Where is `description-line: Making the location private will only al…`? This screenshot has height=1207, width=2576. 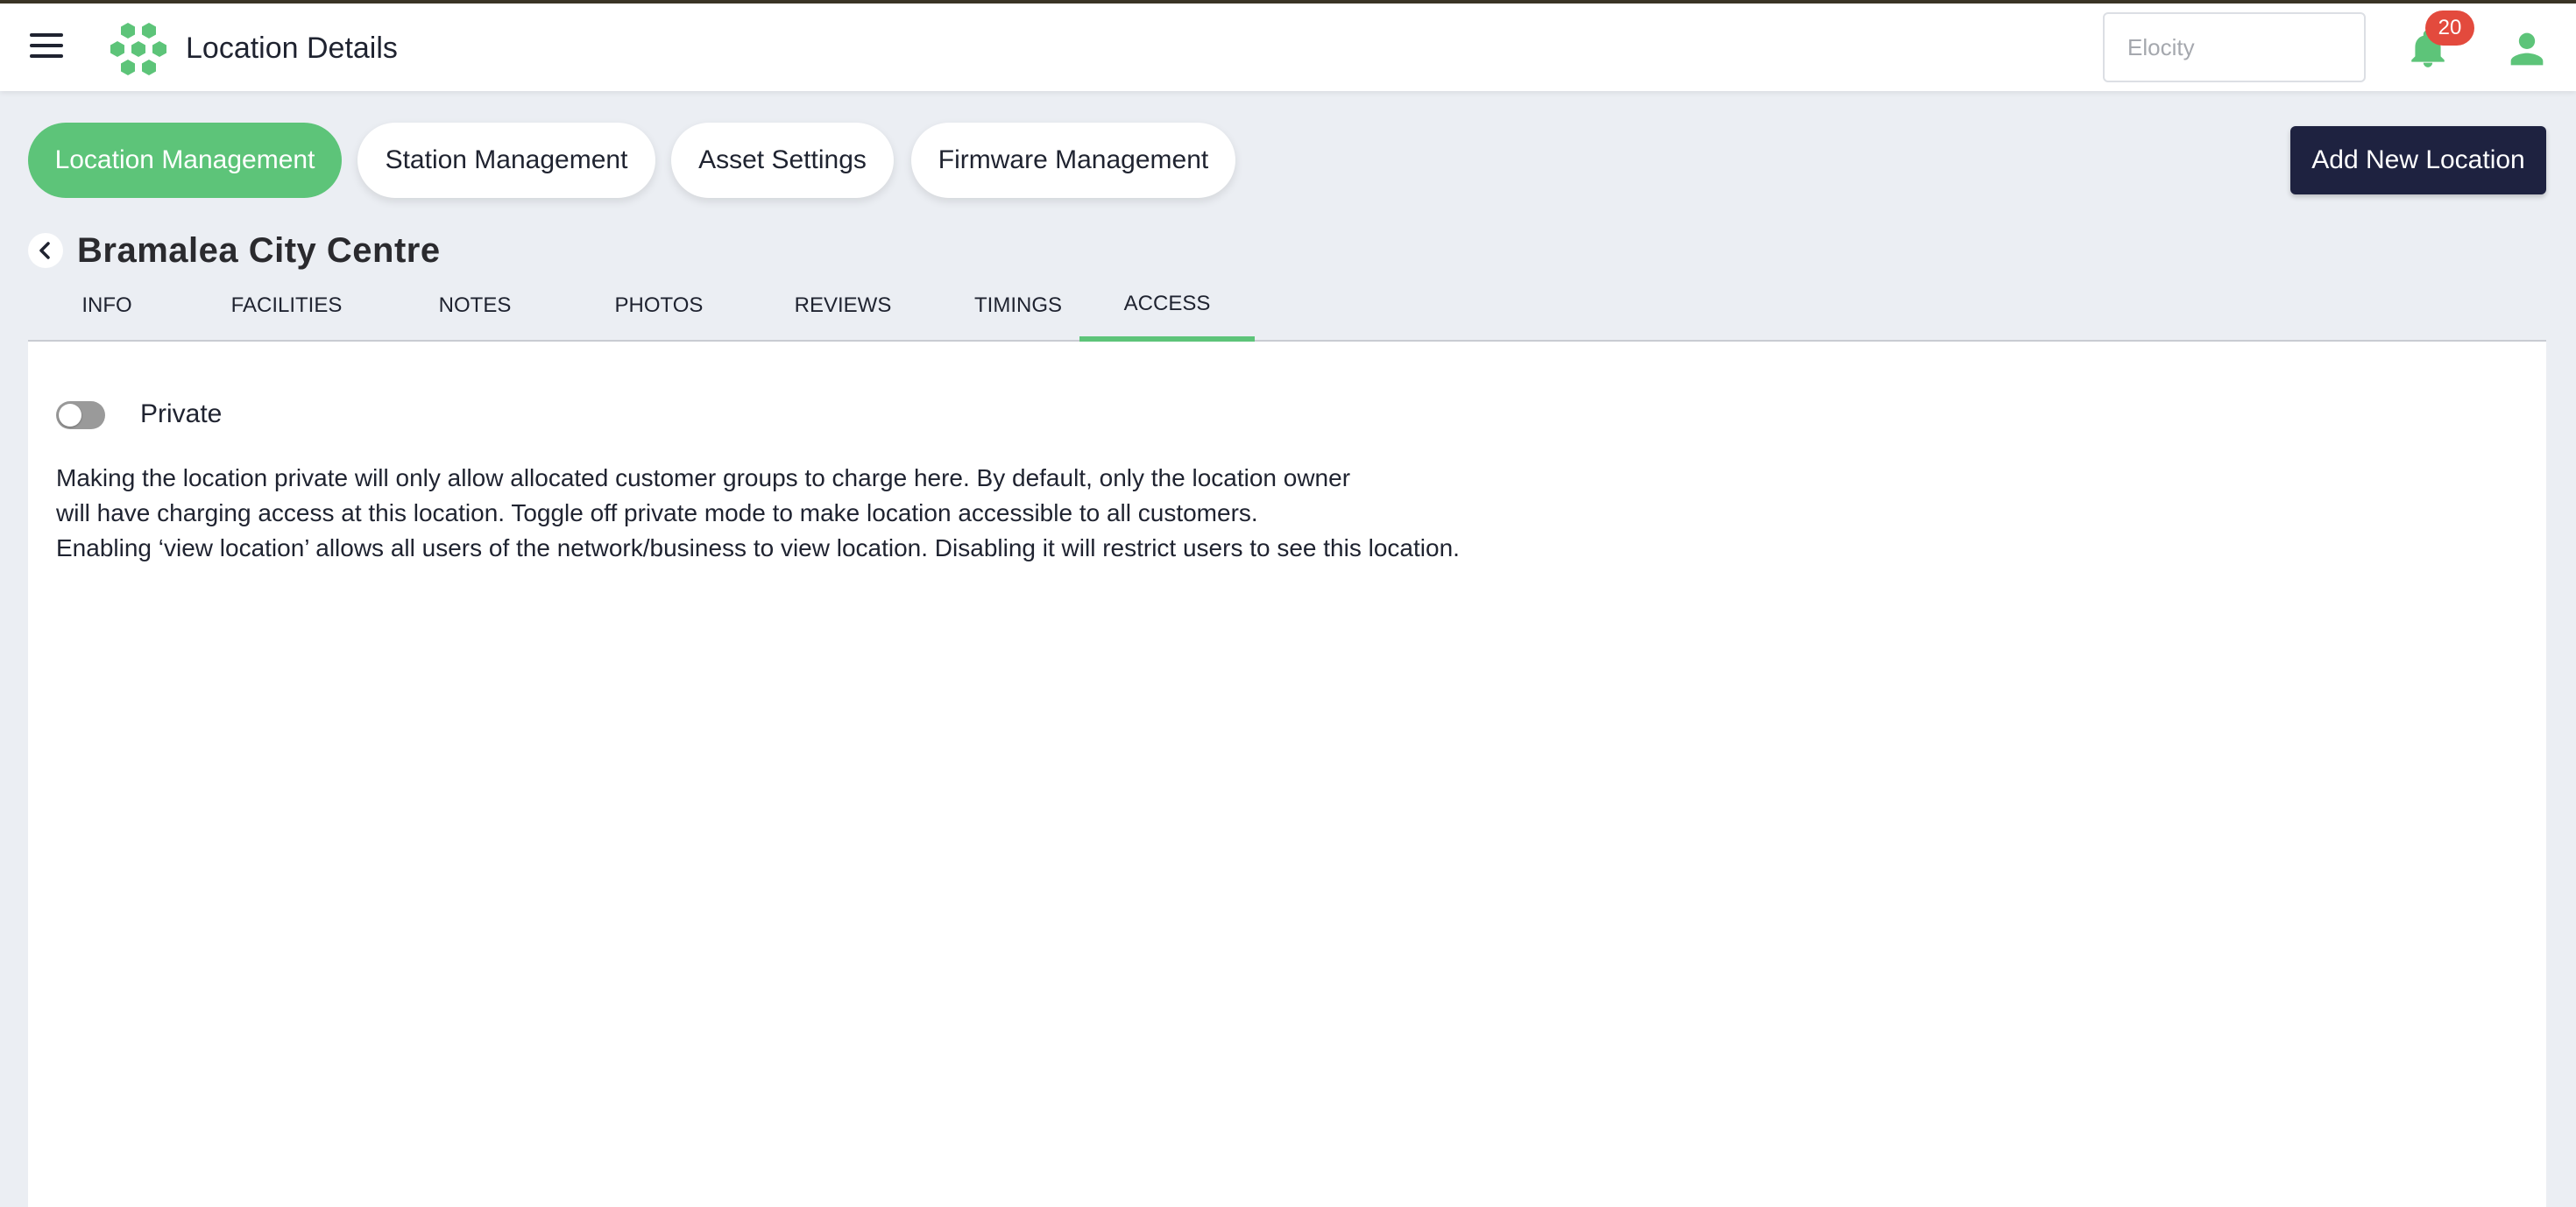 description-line: Making the location private will only al… is located at coordinates (703, 477).